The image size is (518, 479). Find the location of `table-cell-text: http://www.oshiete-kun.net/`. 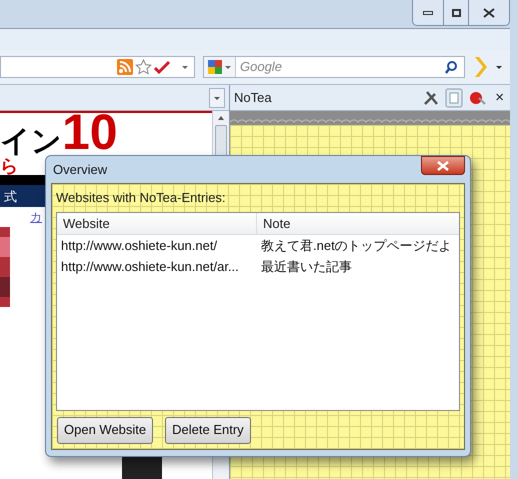

table-cell-text: http://www.oshiete-kun.net/ is located at coordinates (139, 245).